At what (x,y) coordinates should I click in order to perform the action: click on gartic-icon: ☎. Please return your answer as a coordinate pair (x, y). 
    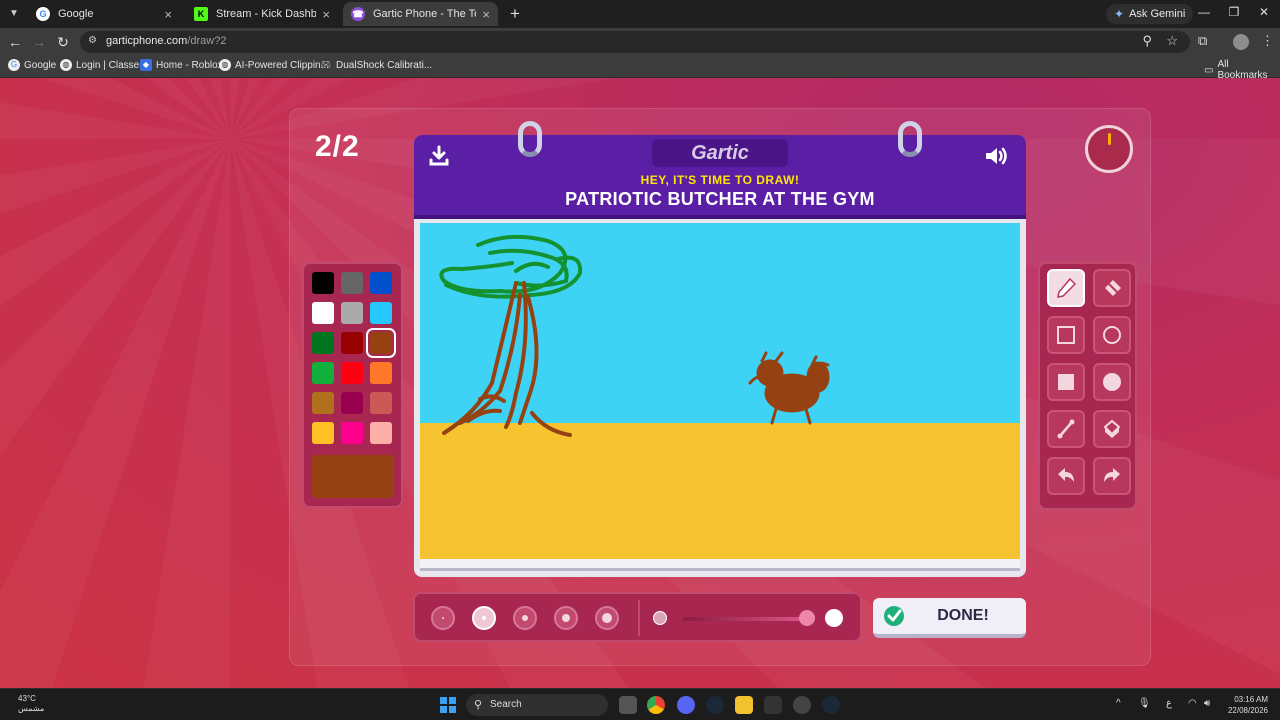
    Looking at the image, I should click on (358, 14).